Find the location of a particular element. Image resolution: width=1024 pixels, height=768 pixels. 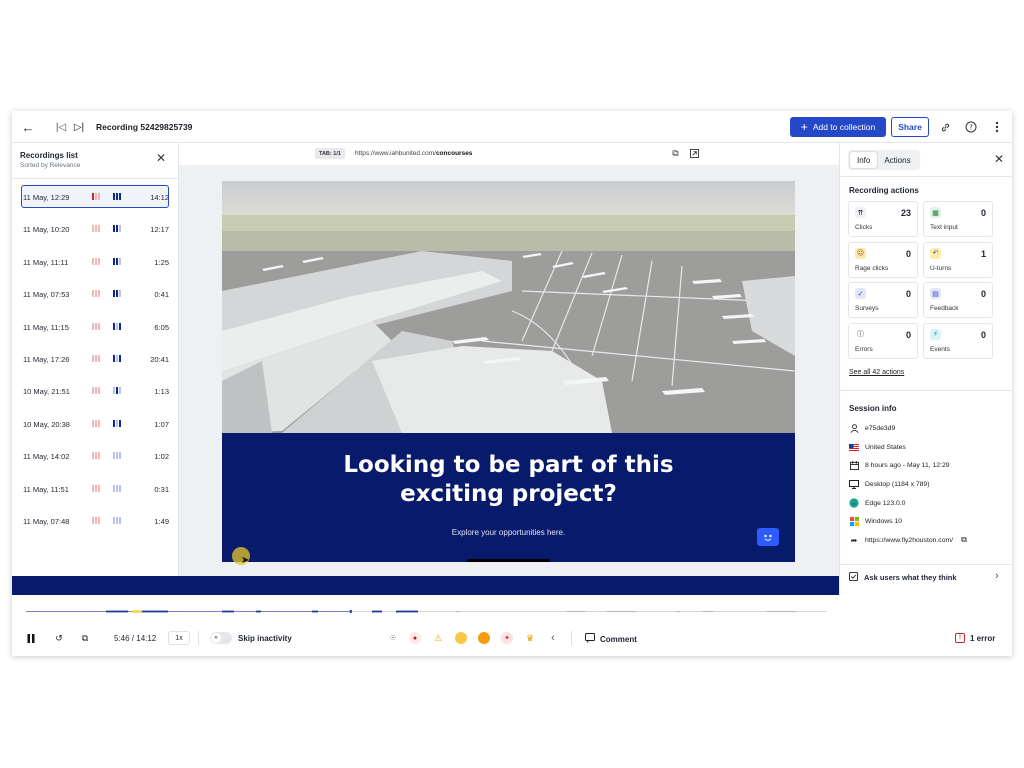

recording-list-item: 11 May, 10:20 12:17 is located at coordinates (95, 233).